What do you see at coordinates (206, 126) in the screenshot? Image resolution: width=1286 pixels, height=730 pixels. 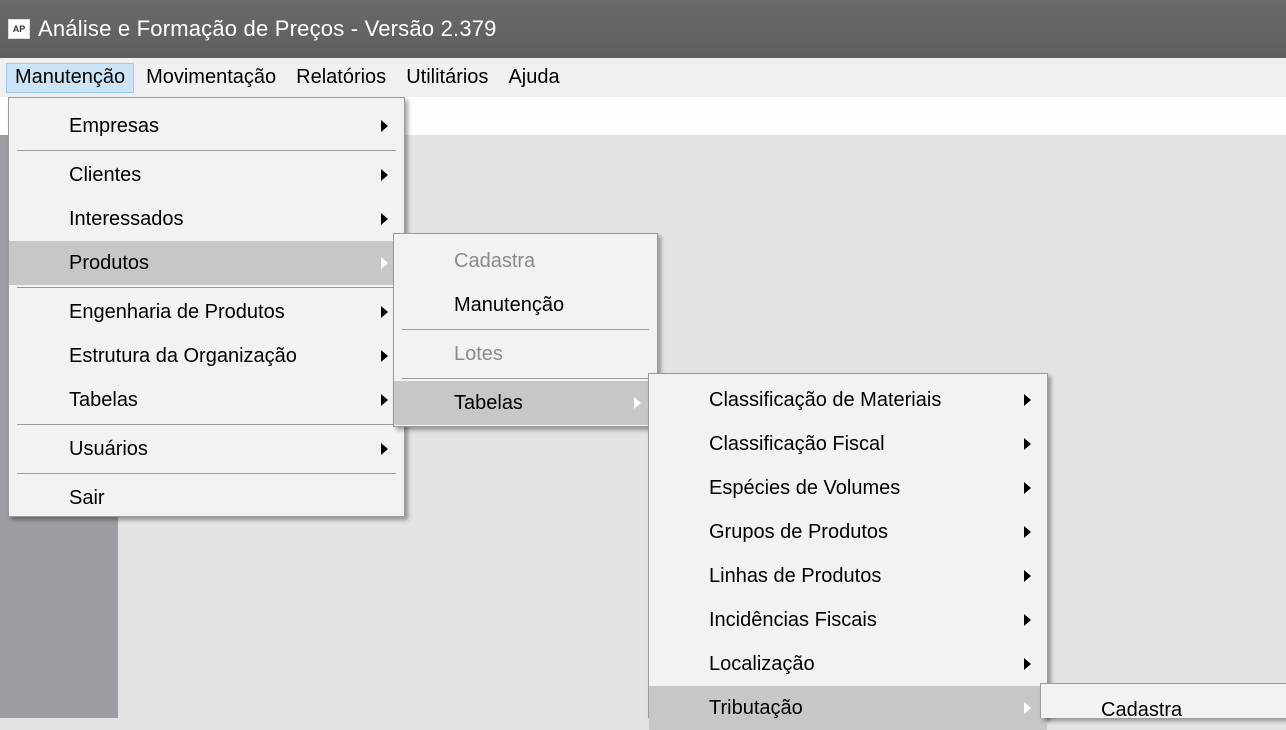 I see `menu-item-empresas: Empresas` at bounding box center [206, 126].